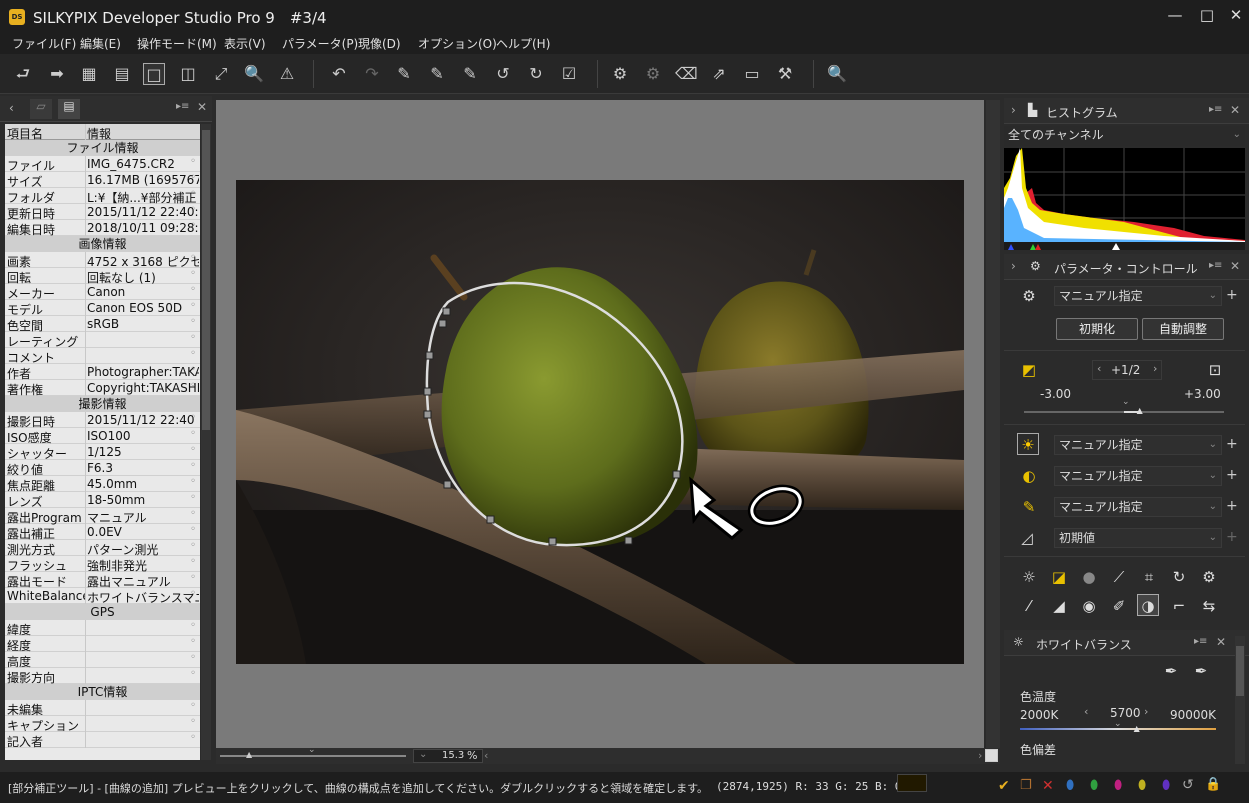  I want to click on display-icon: ▭, so click(752, 74).